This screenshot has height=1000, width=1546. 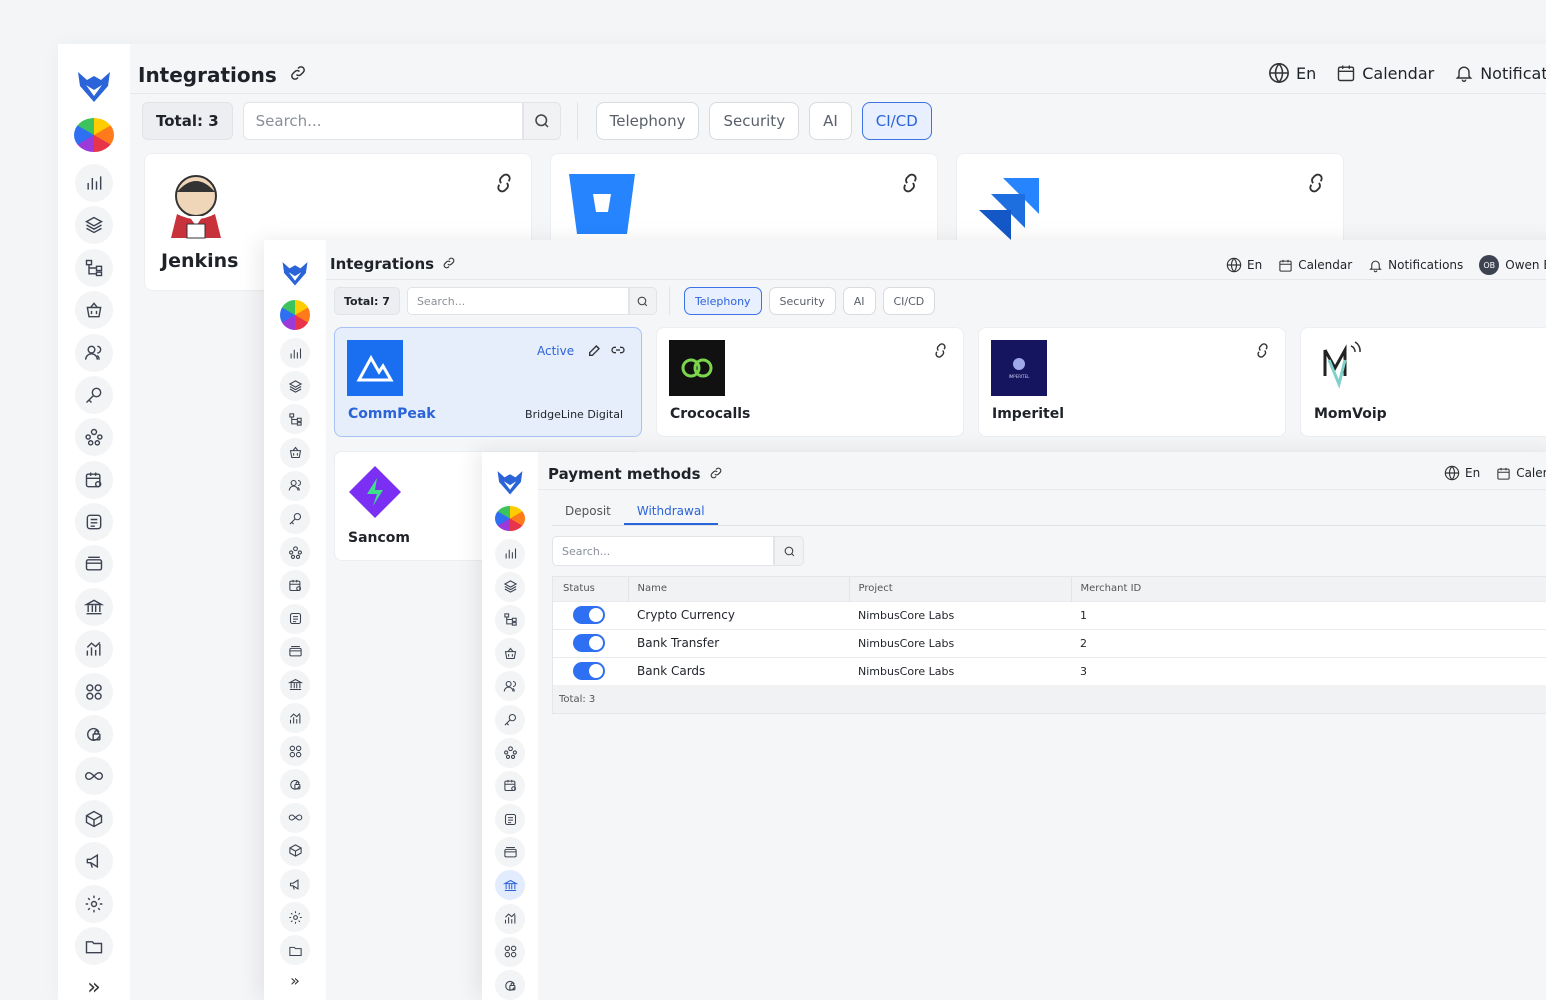 I want to click on table-row: Crypto Currency NimbusCore Labs 1, so click(x=1049, y=615).